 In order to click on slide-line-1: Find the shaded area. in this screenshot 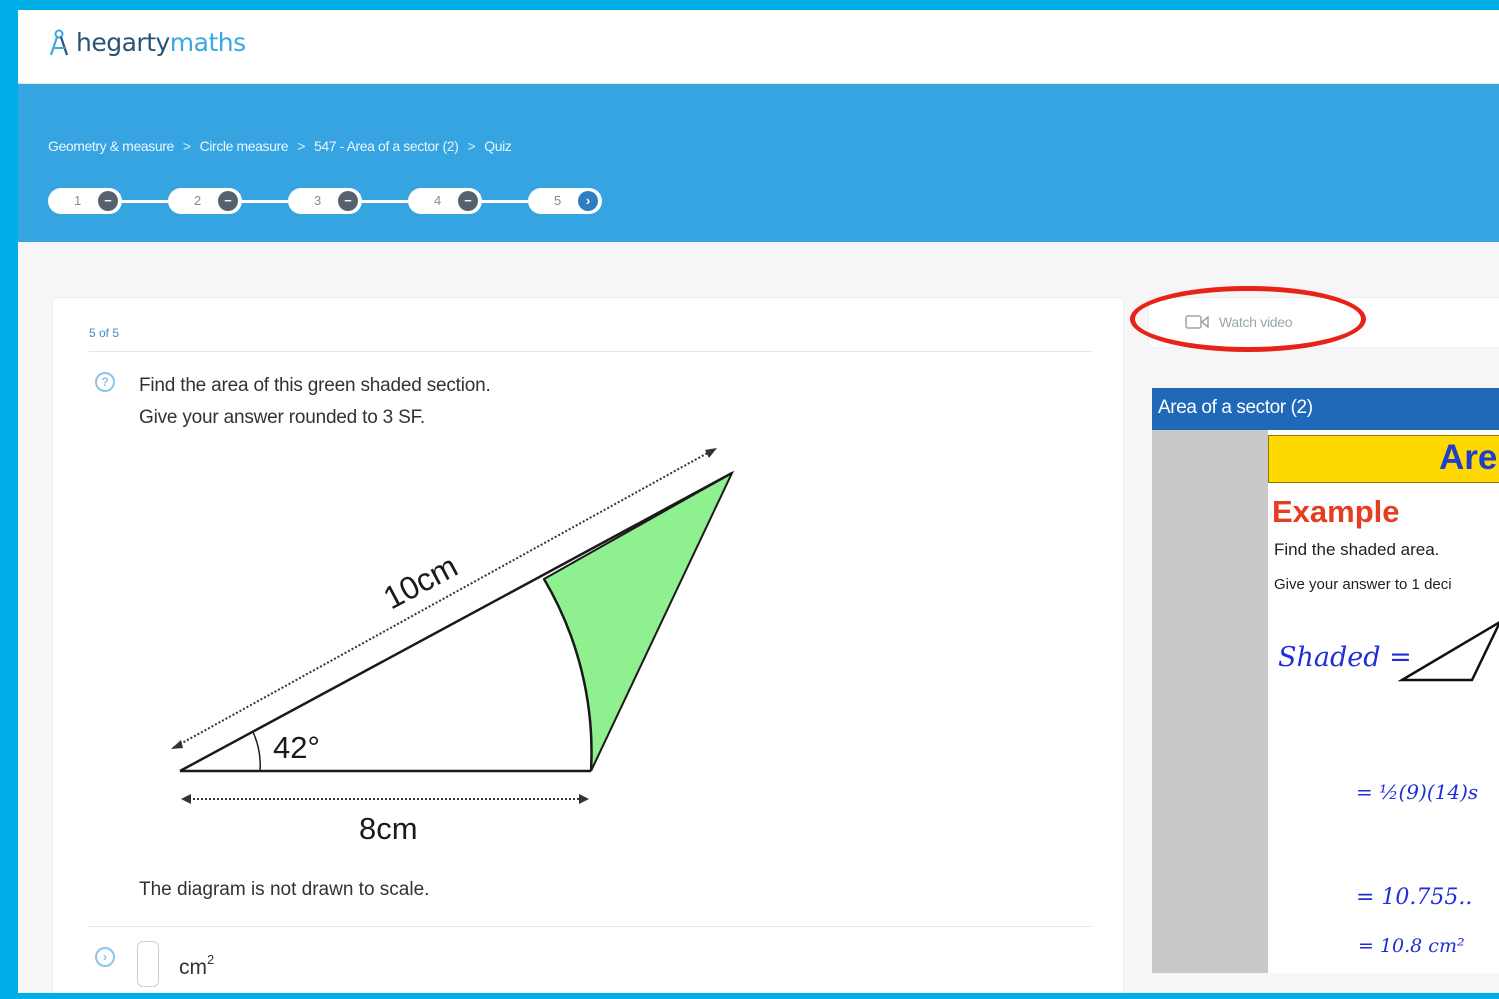, I will do `click(1357, 549)`.